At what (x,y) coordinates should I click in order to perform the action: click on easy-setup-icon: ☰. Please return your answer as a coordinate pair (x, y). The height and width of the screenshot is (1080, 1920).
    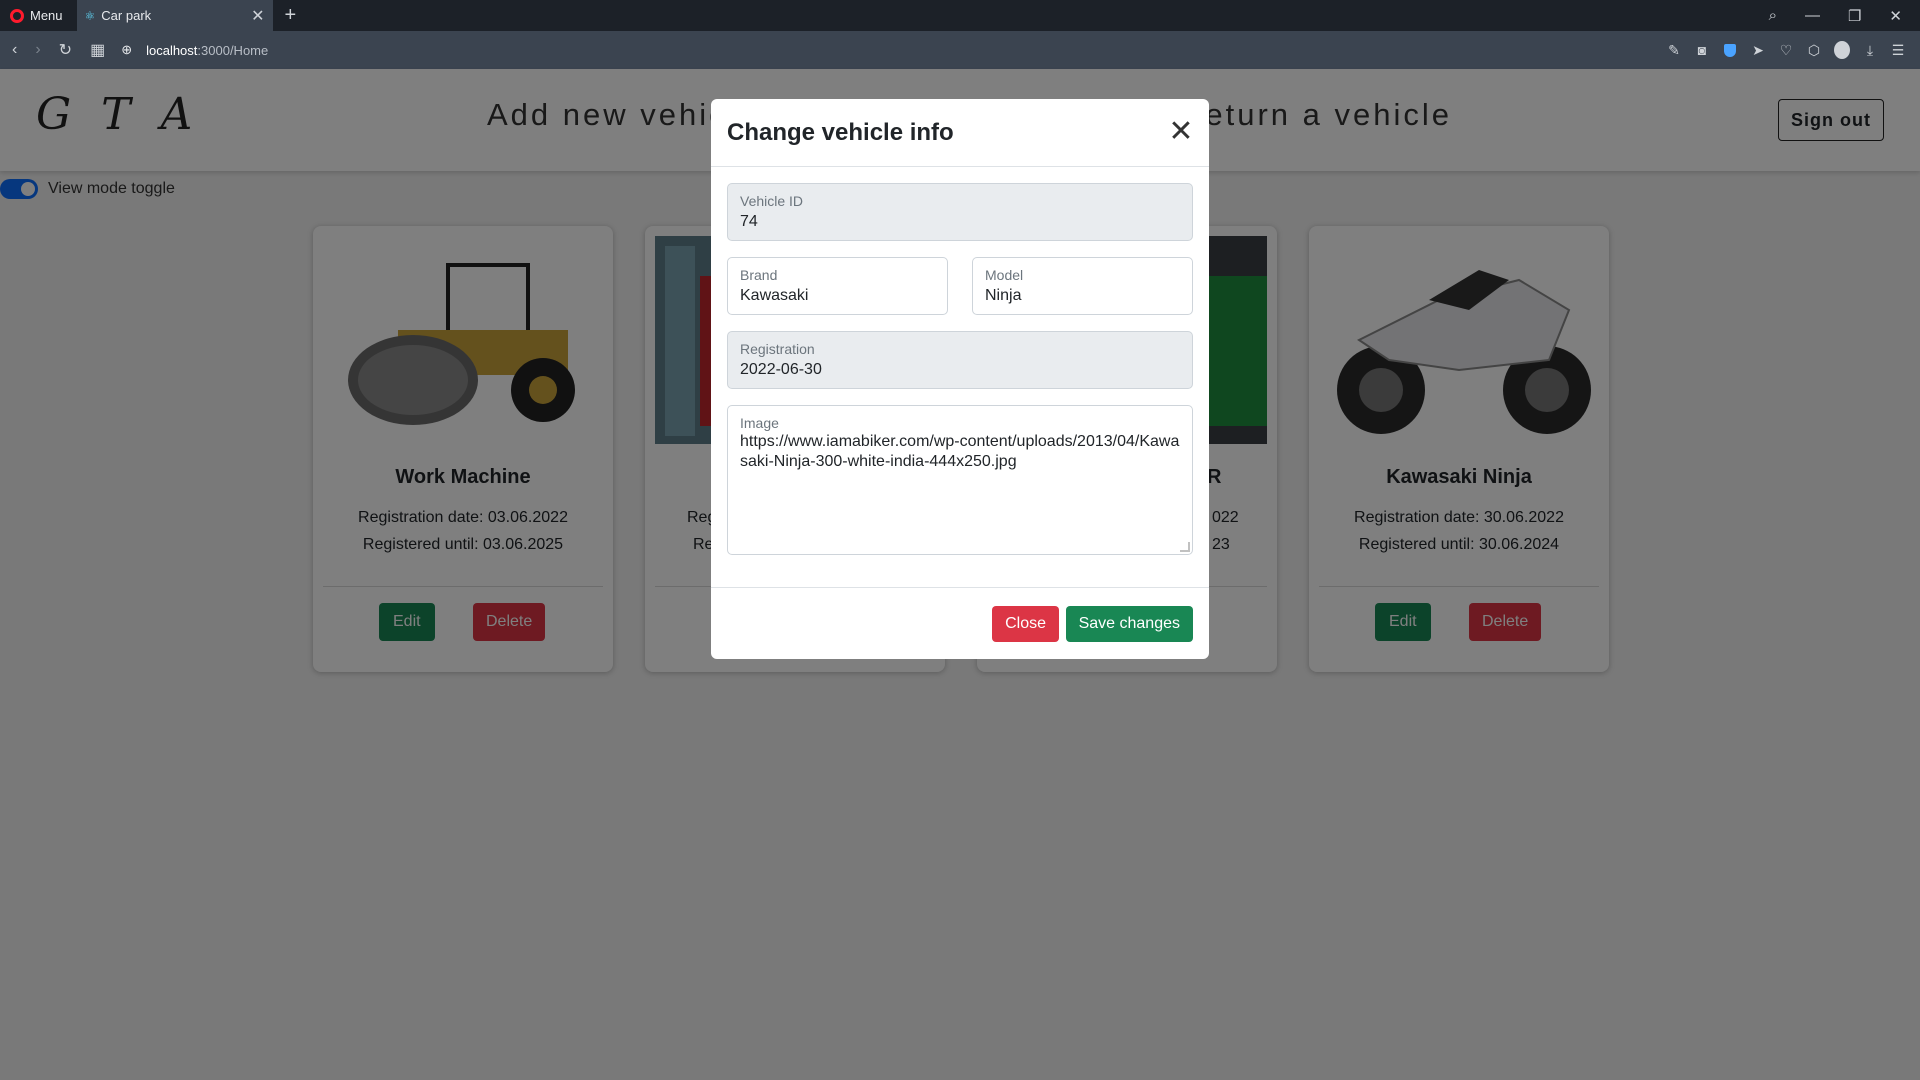
    Looking at the image, I should click on (1898, 50).